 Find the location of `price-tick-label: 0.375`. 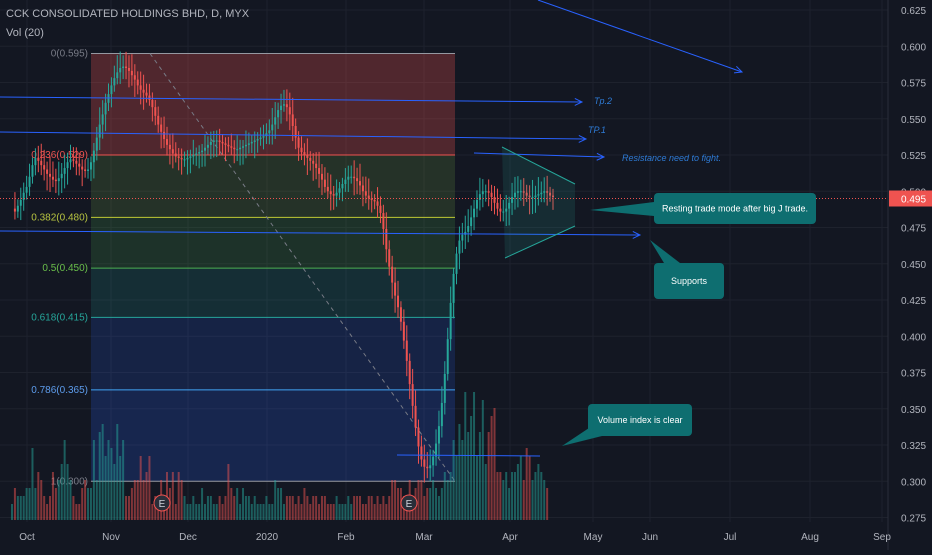

price-tick-label: 0.375 is located at coordinates (913, 374).